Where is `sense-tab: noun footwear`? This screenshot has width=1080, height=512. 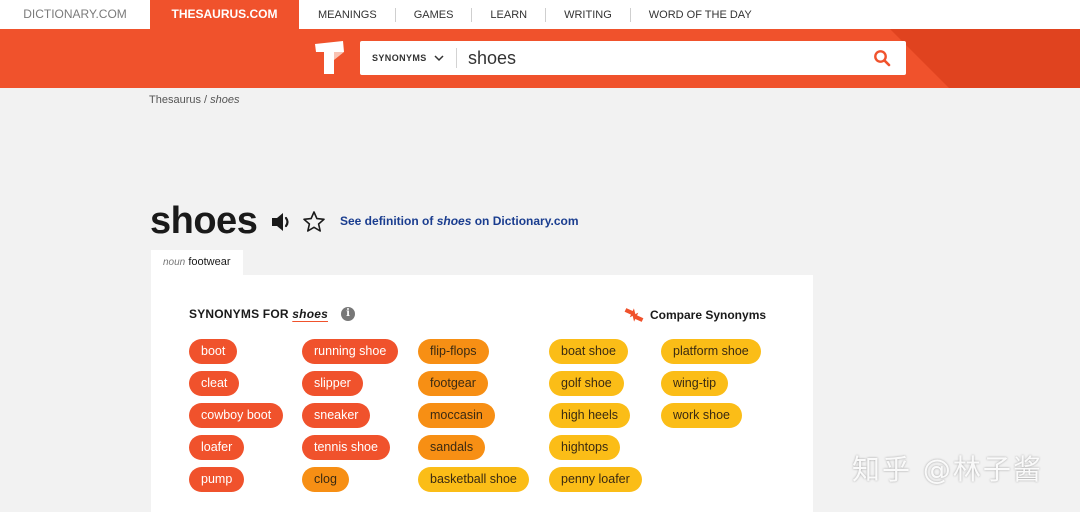 sense-tab: noun footwear is located at coordinates (197, 262).